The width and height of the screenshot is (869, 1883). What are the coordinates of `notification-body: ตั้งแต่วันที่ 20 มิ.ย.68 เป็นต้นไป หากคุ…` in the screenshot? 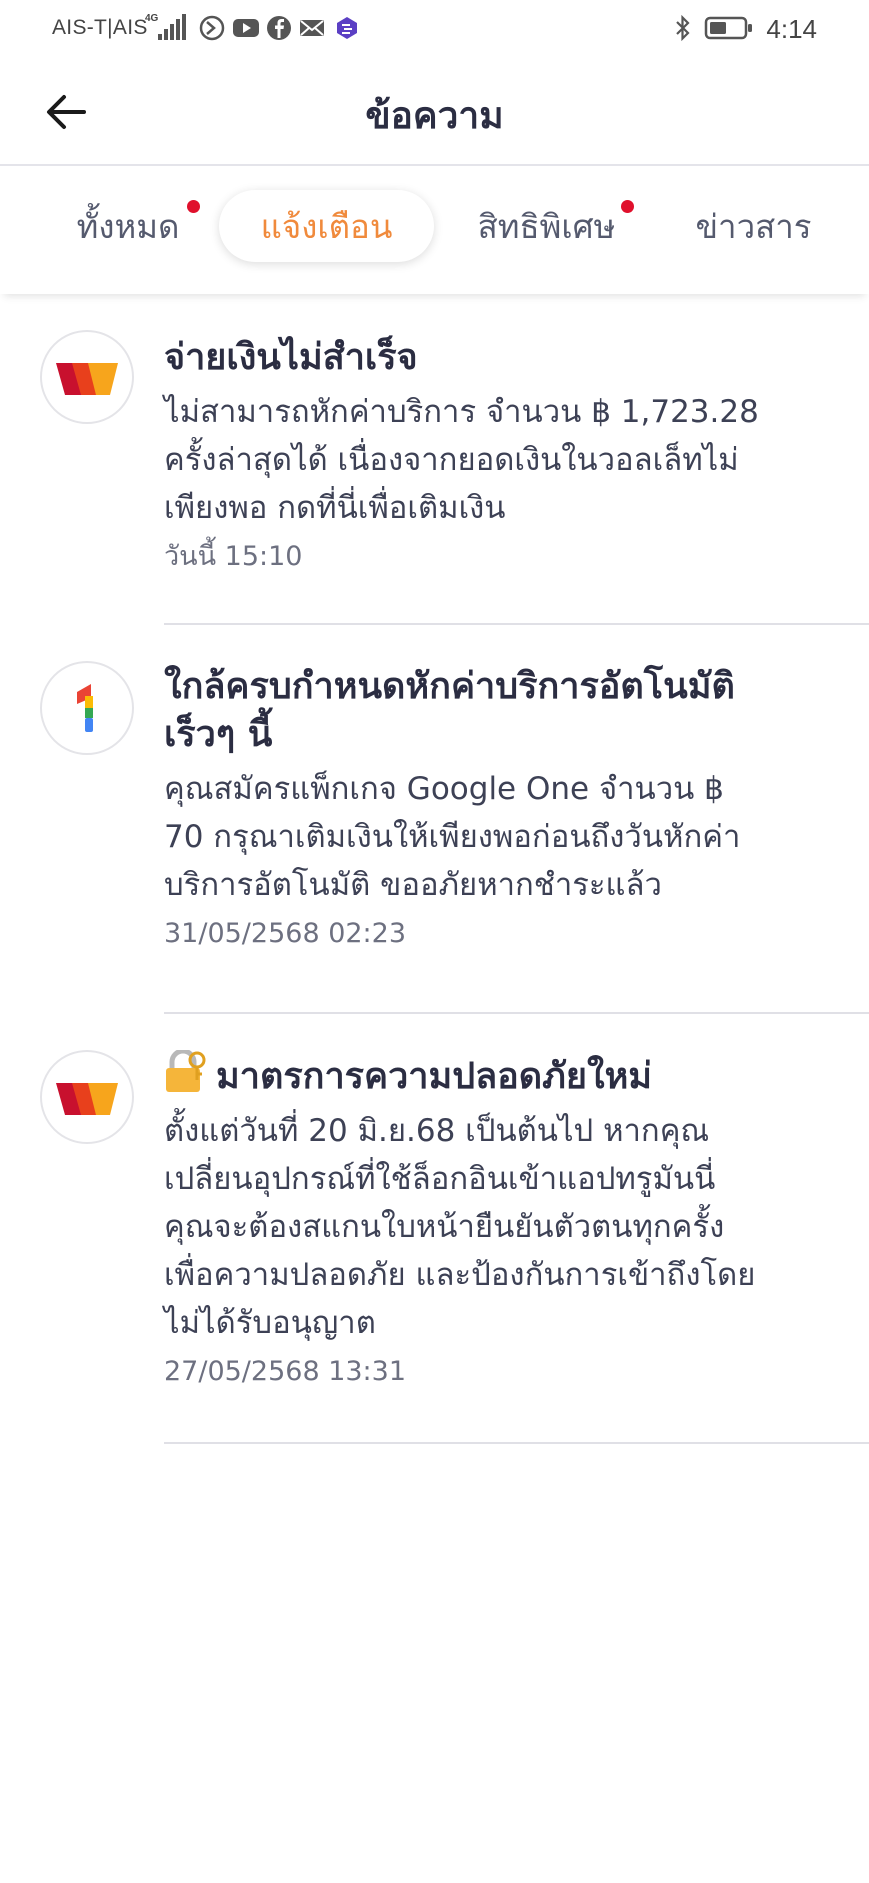 It's located at (460, 1227).